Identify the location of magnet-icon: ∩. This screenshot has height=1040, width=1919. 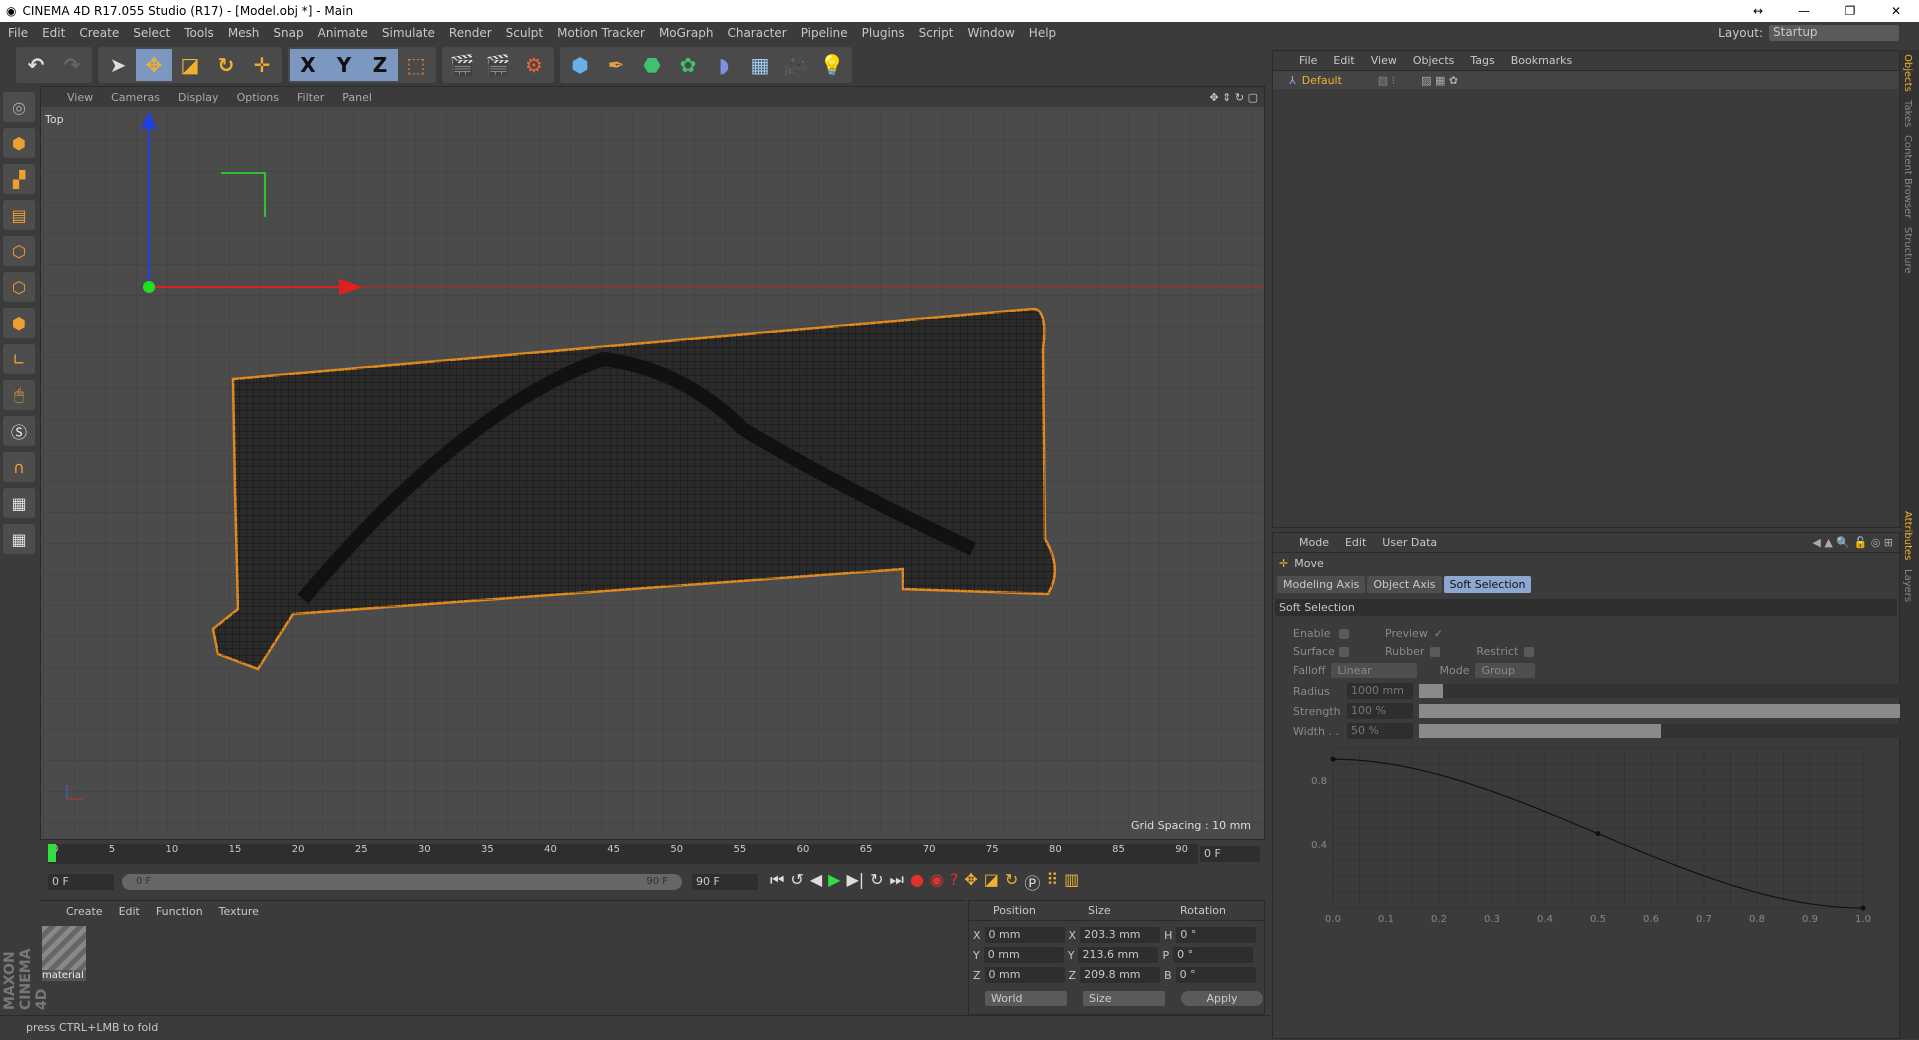
(19, 467).